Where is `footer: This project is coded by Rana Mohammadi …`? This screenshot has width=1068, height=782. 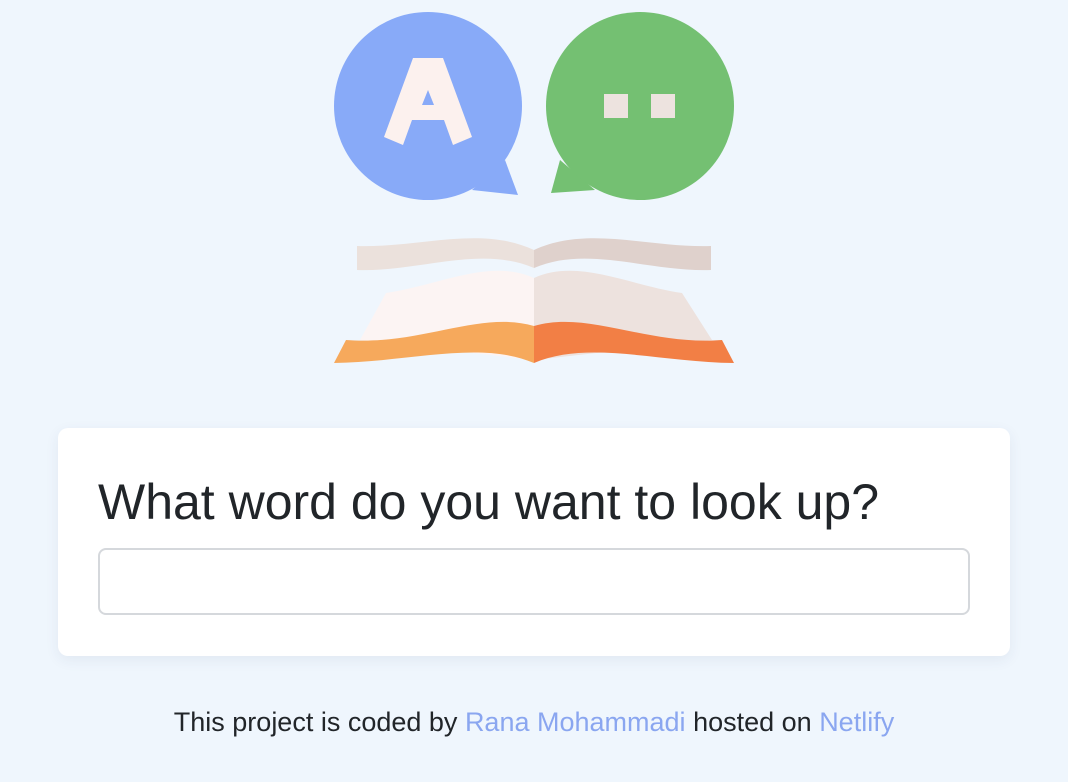
footer: This project is coded by Rana Mohammadi … is located at coordinates (534, 722).